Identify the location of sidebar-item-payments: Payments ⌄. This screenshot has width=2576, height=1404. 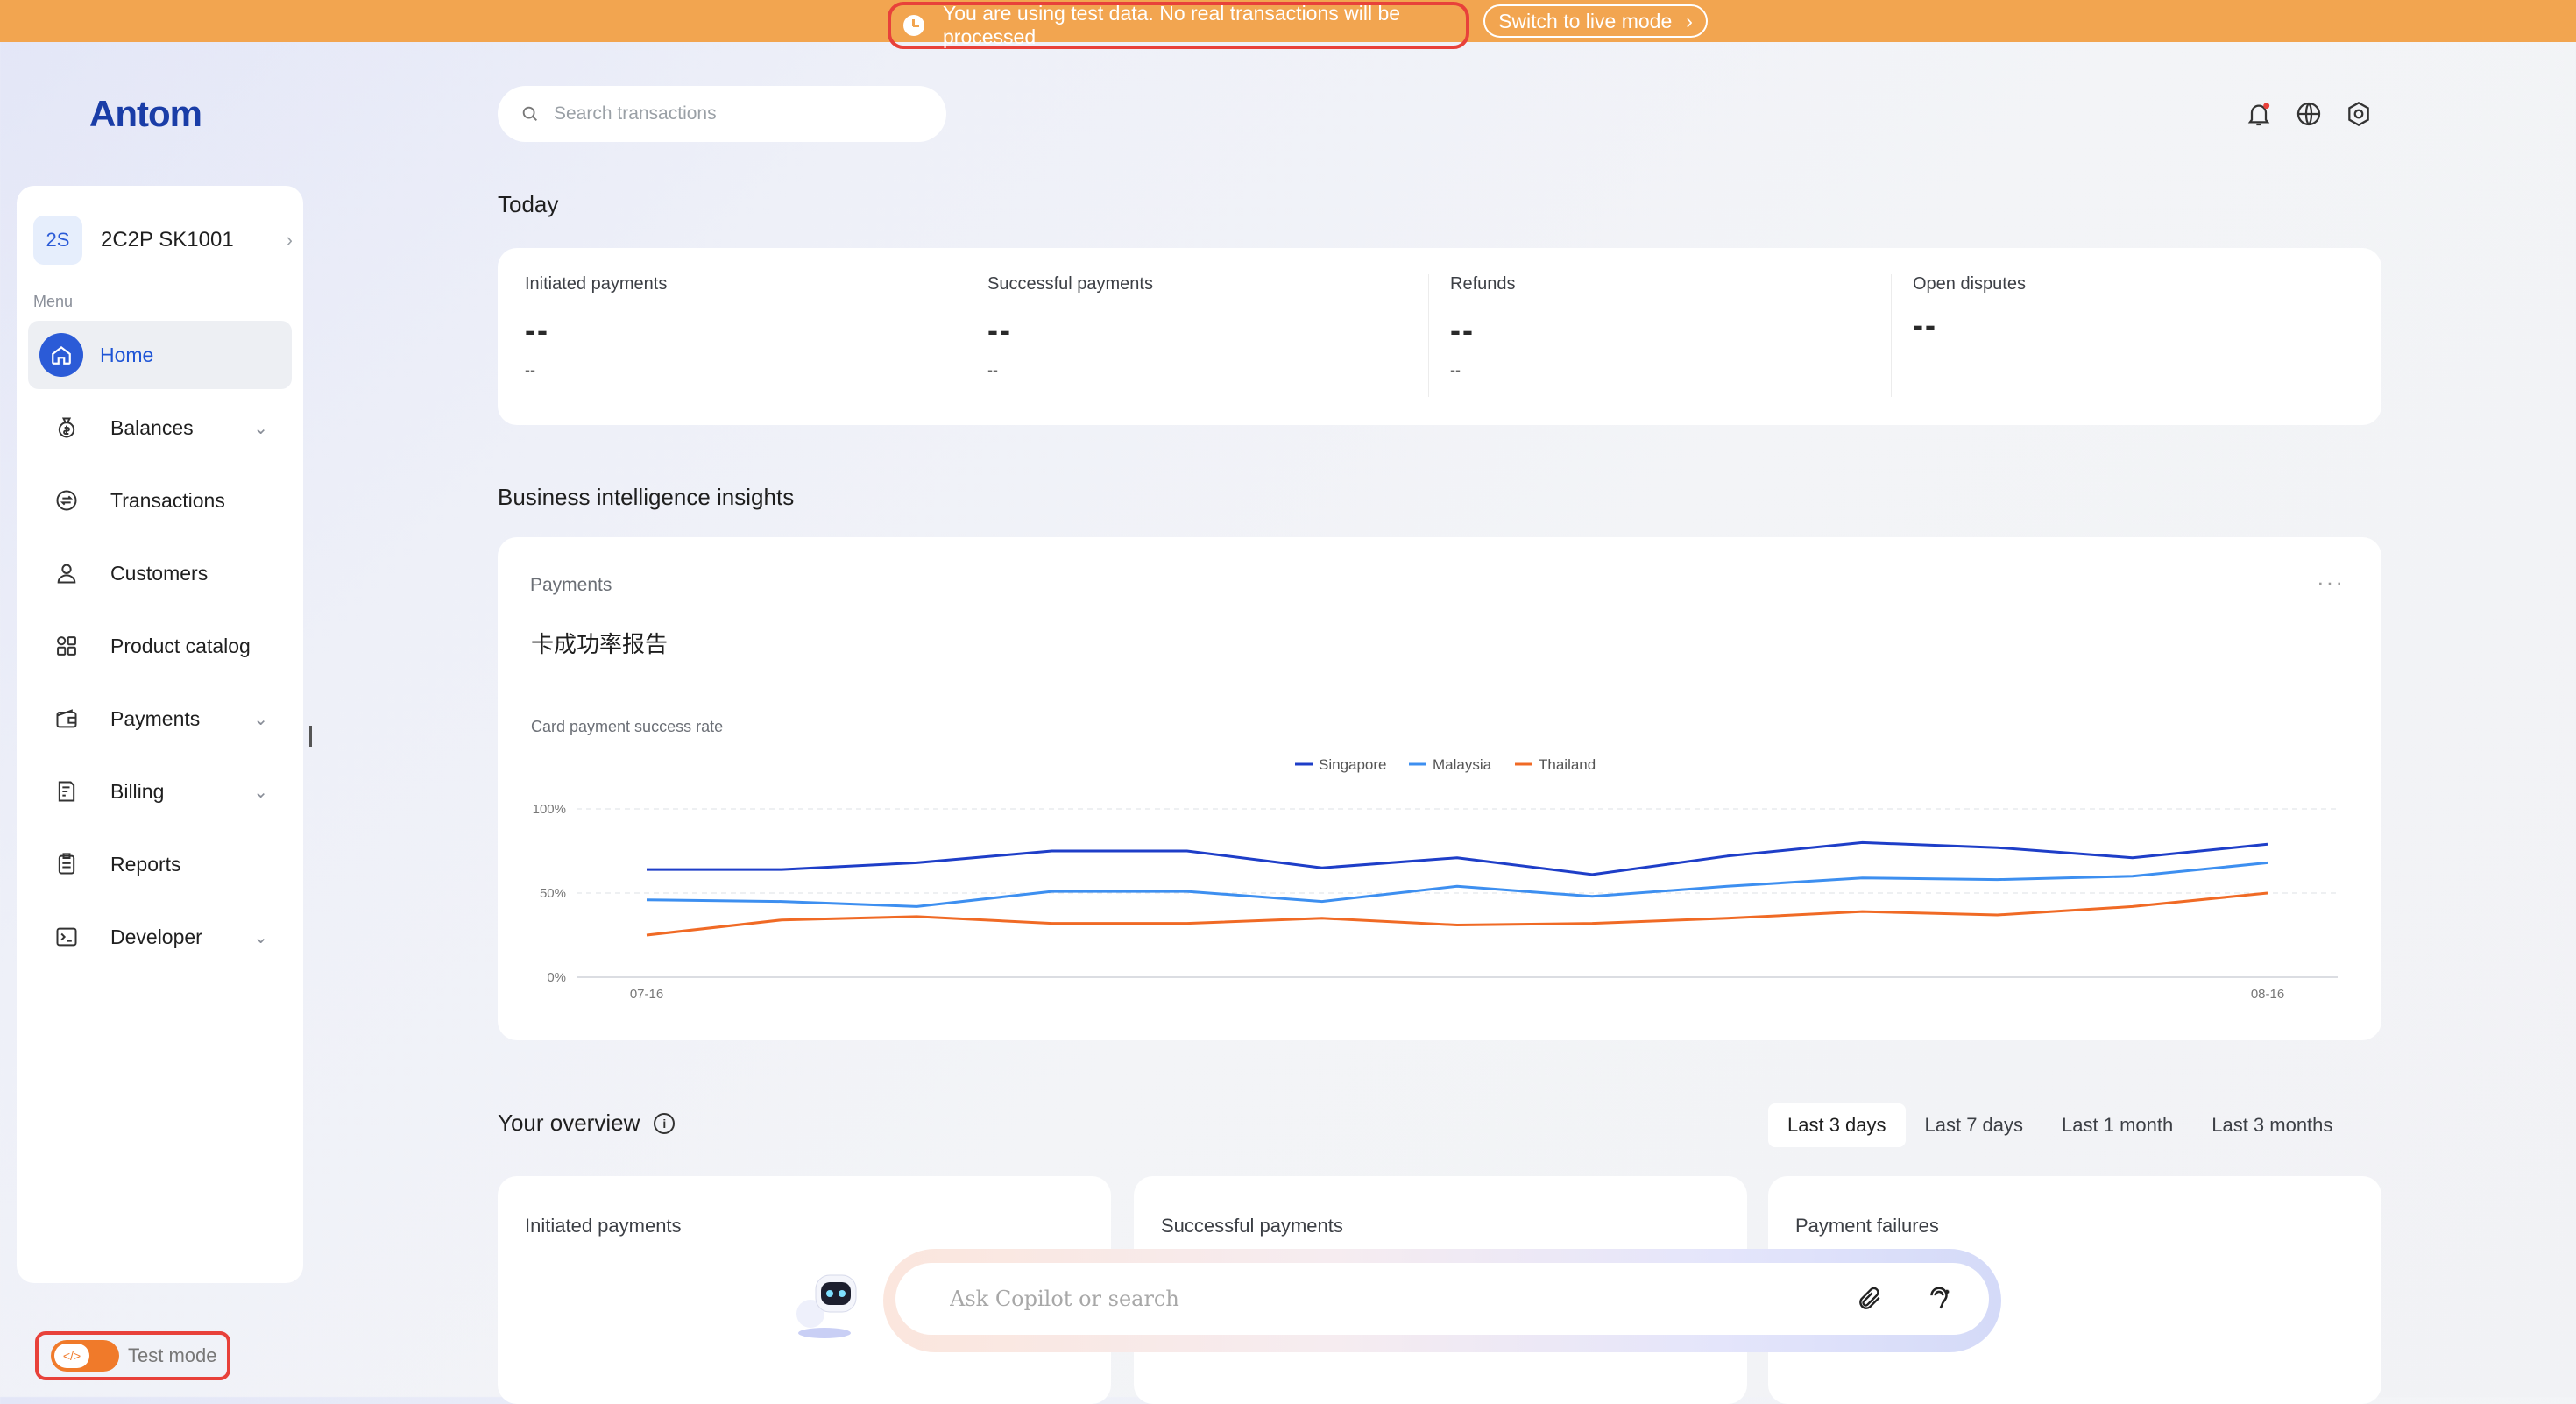
(160, 718).